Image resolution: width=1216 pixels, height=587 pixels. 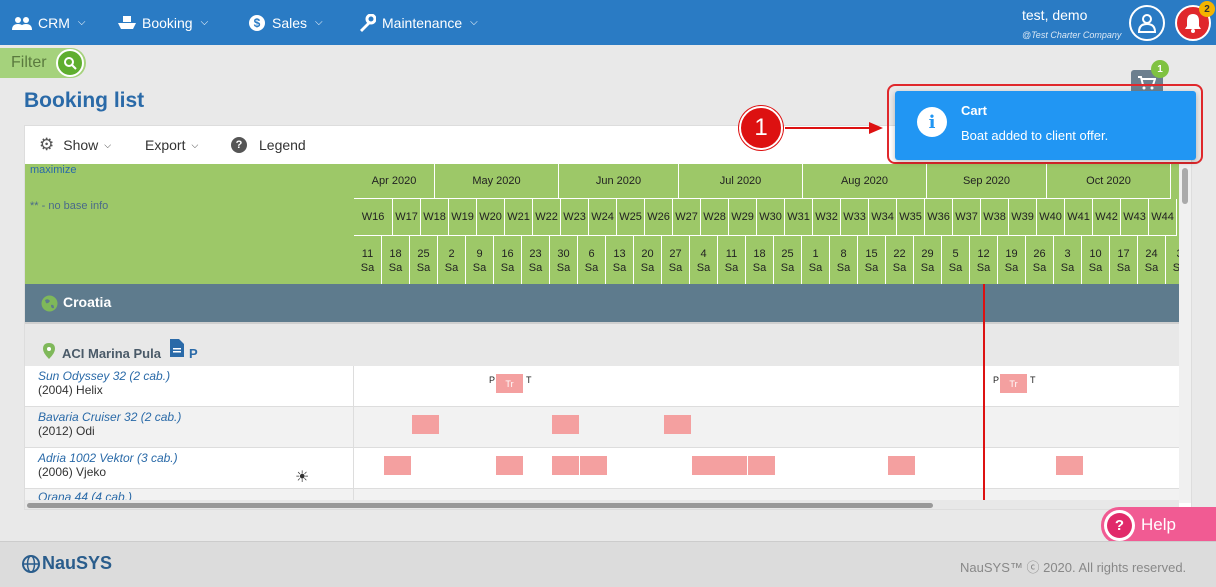 I want to click on help-label: Help, so click(x=1158, y=524).